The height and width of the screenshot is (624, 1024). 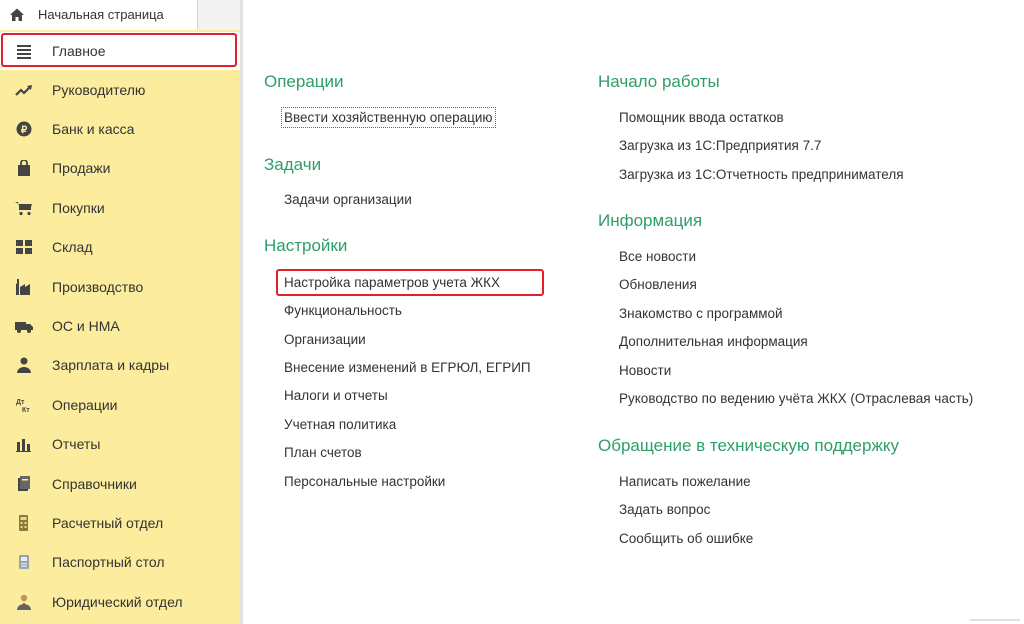 What do you see at coordinates (79, 51) in the screenshot?
I see `sidebar-item-label: Главное` at bounding box center [79, 51].